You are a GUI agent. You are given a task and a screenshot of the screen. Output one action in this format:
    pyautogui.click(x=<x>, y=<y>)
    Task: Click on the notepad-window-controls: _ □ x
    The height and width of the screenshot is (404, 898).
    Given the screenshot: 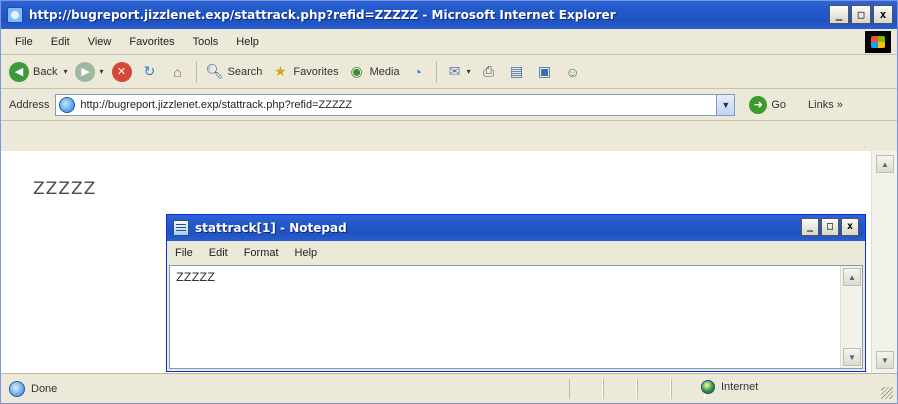 What is the action you would take?
    pyautogui.click(x=830, y=227)
    